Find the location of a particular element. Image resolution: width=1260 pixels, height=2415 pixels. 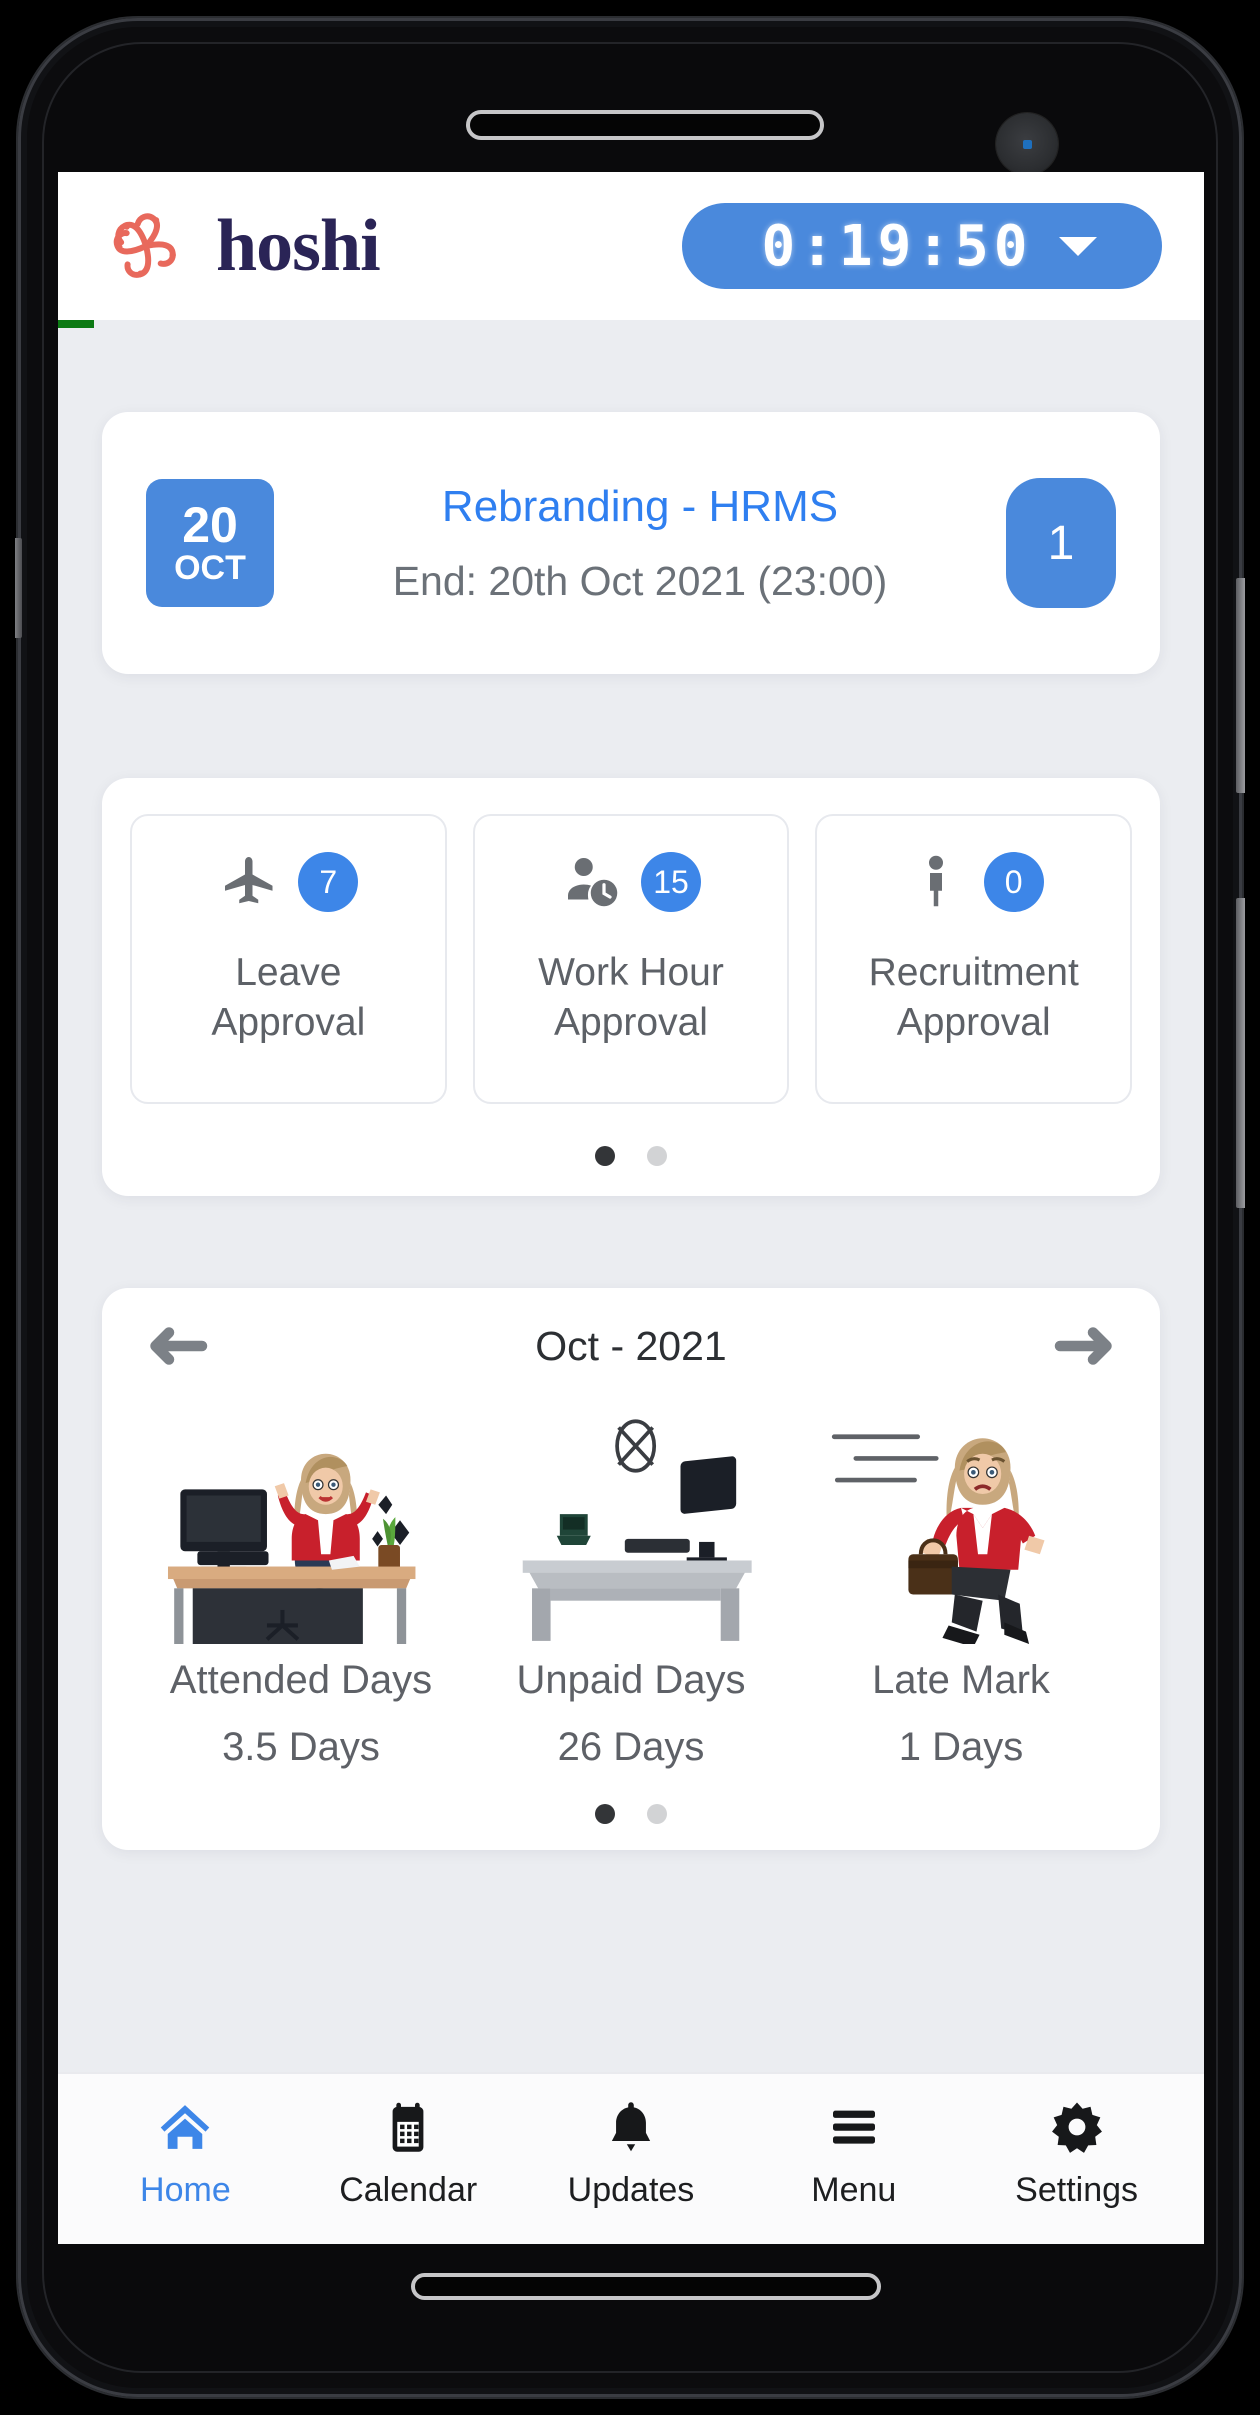

running-late-woman-illustration is located at coordinates (938, 1539).